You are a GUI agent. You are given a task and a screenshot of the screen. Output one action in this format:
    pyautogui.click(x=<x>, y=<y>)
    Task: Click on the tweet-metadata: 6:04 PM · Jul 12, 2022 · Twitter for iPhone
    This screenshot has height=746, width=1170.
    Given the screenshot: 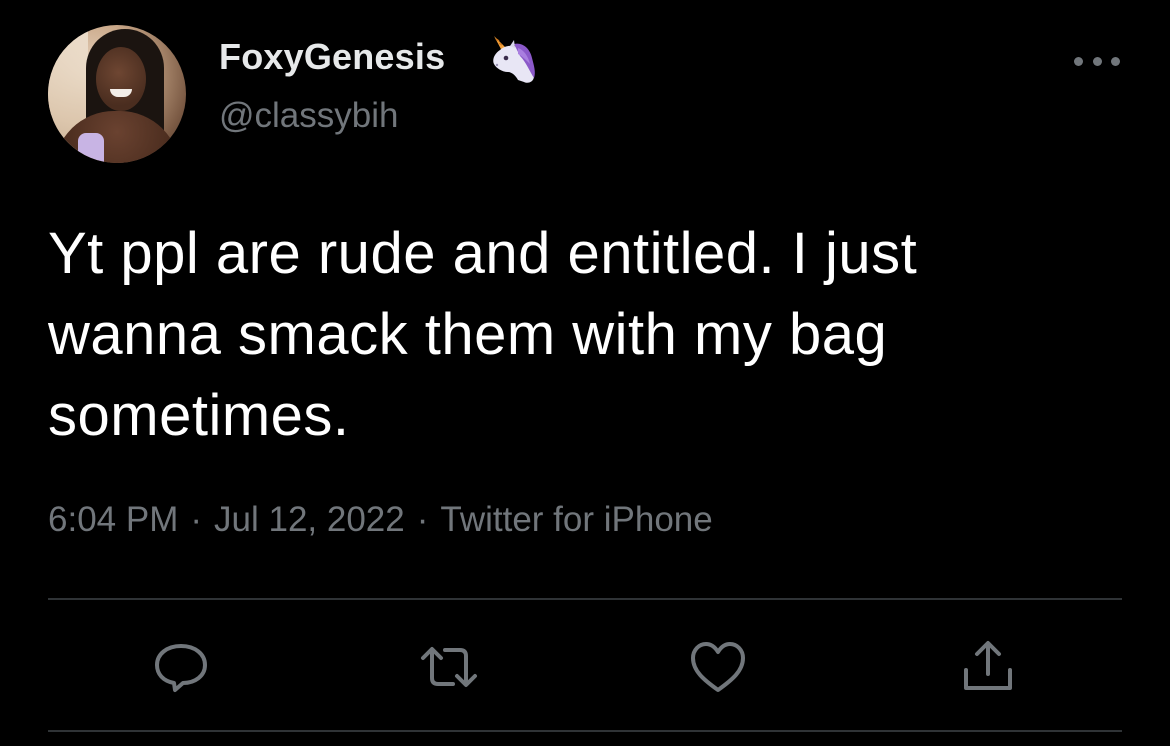 What is the action you would take?
    pyautogui.click(x=380, y=520)
    